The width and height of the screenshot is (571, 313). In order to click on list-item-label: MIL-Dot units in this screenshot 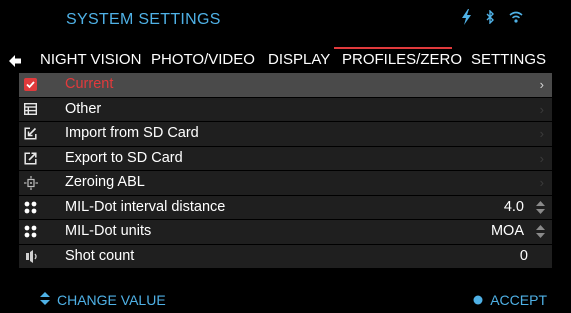, I will do `click(108, 231)`.